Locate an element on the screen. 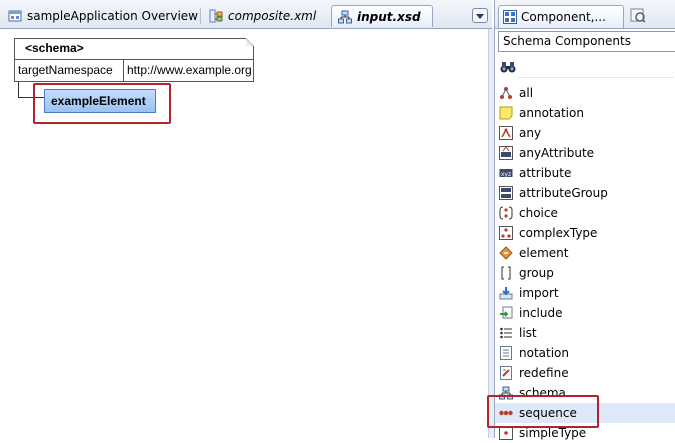 This screenshot has width=675, height=443. properties-tab is located at coordinates (638, 16).